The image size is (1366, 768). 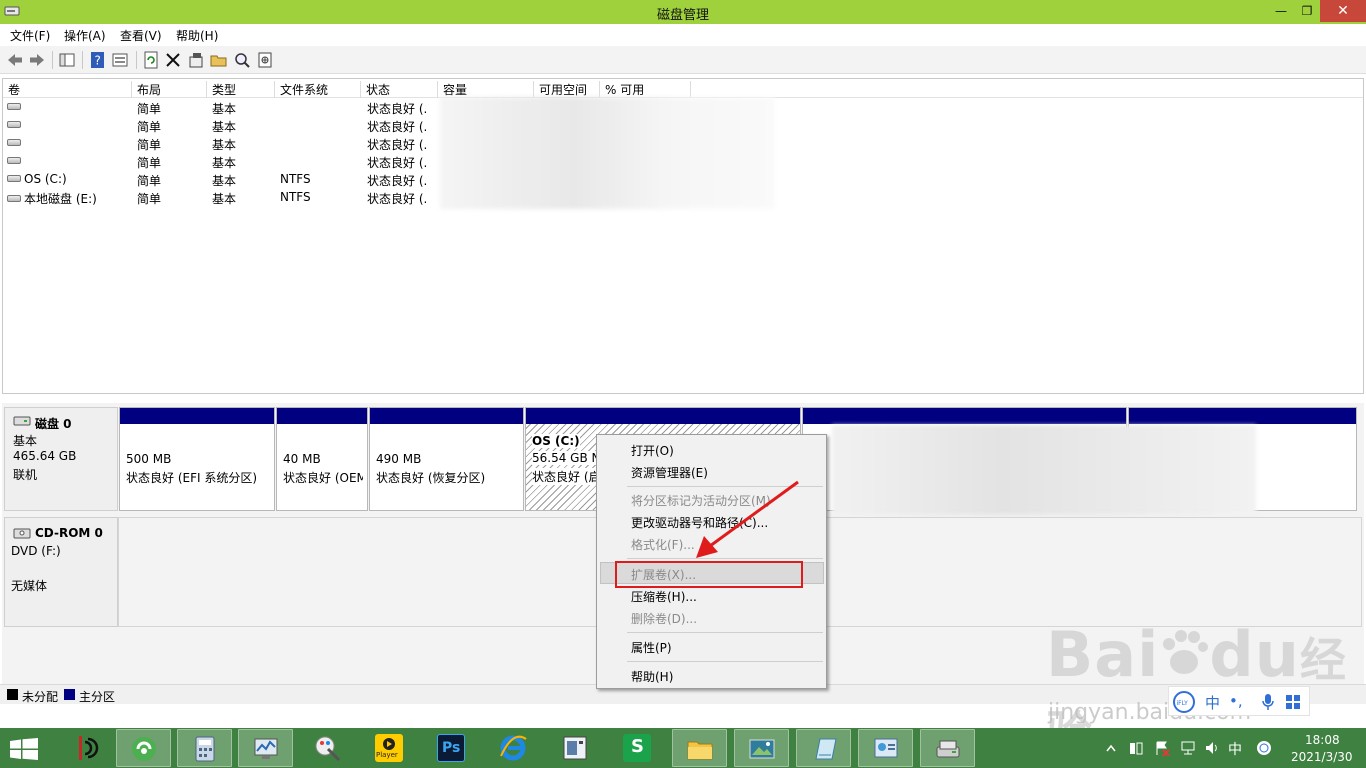 I want to click on cdrom-0-header: CD-ROM 0 DVD (F:) 无媒体, so click(x=61, y=572).